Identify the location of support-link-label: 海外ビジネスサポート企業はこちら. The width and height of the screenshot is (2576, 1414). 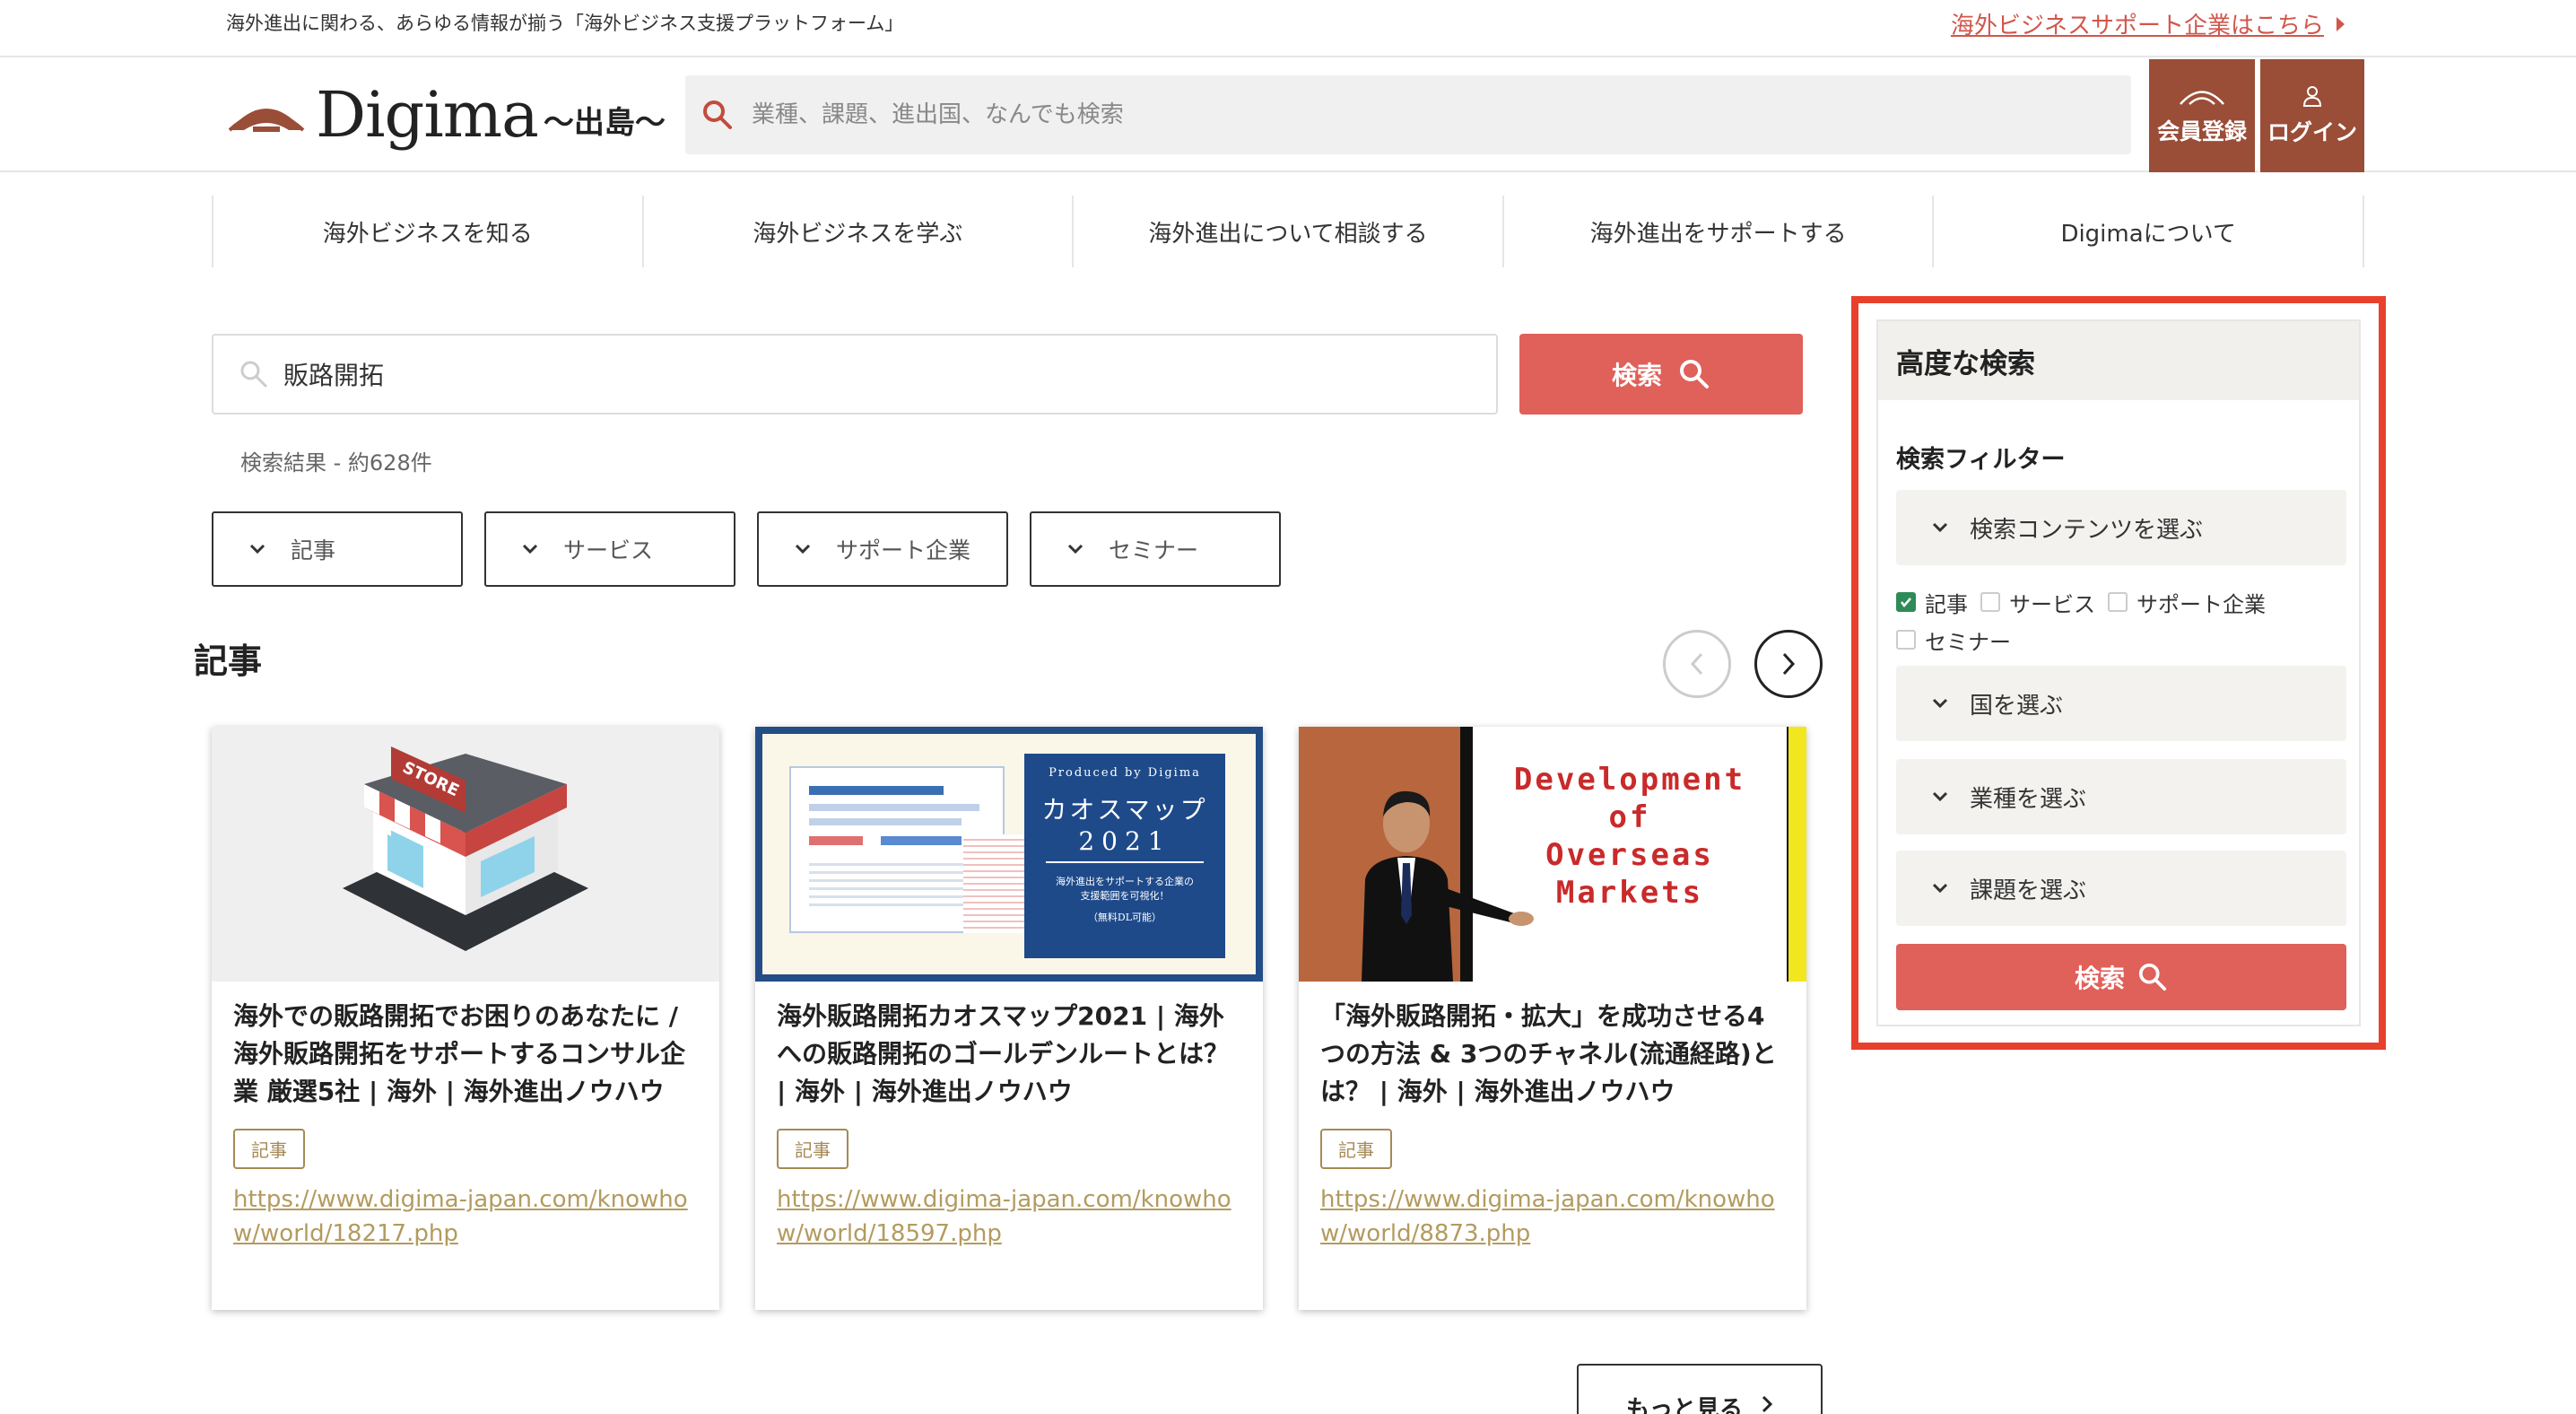
(2137, 26).